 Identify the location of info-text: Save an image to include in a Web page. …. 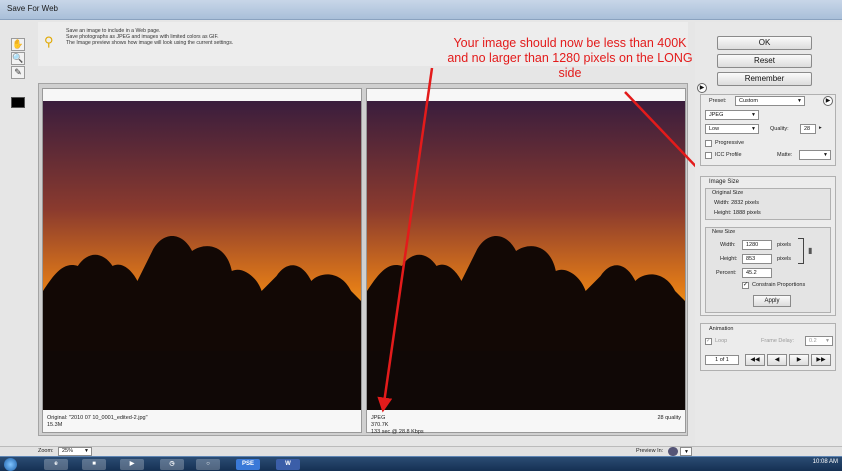
(216, 37).